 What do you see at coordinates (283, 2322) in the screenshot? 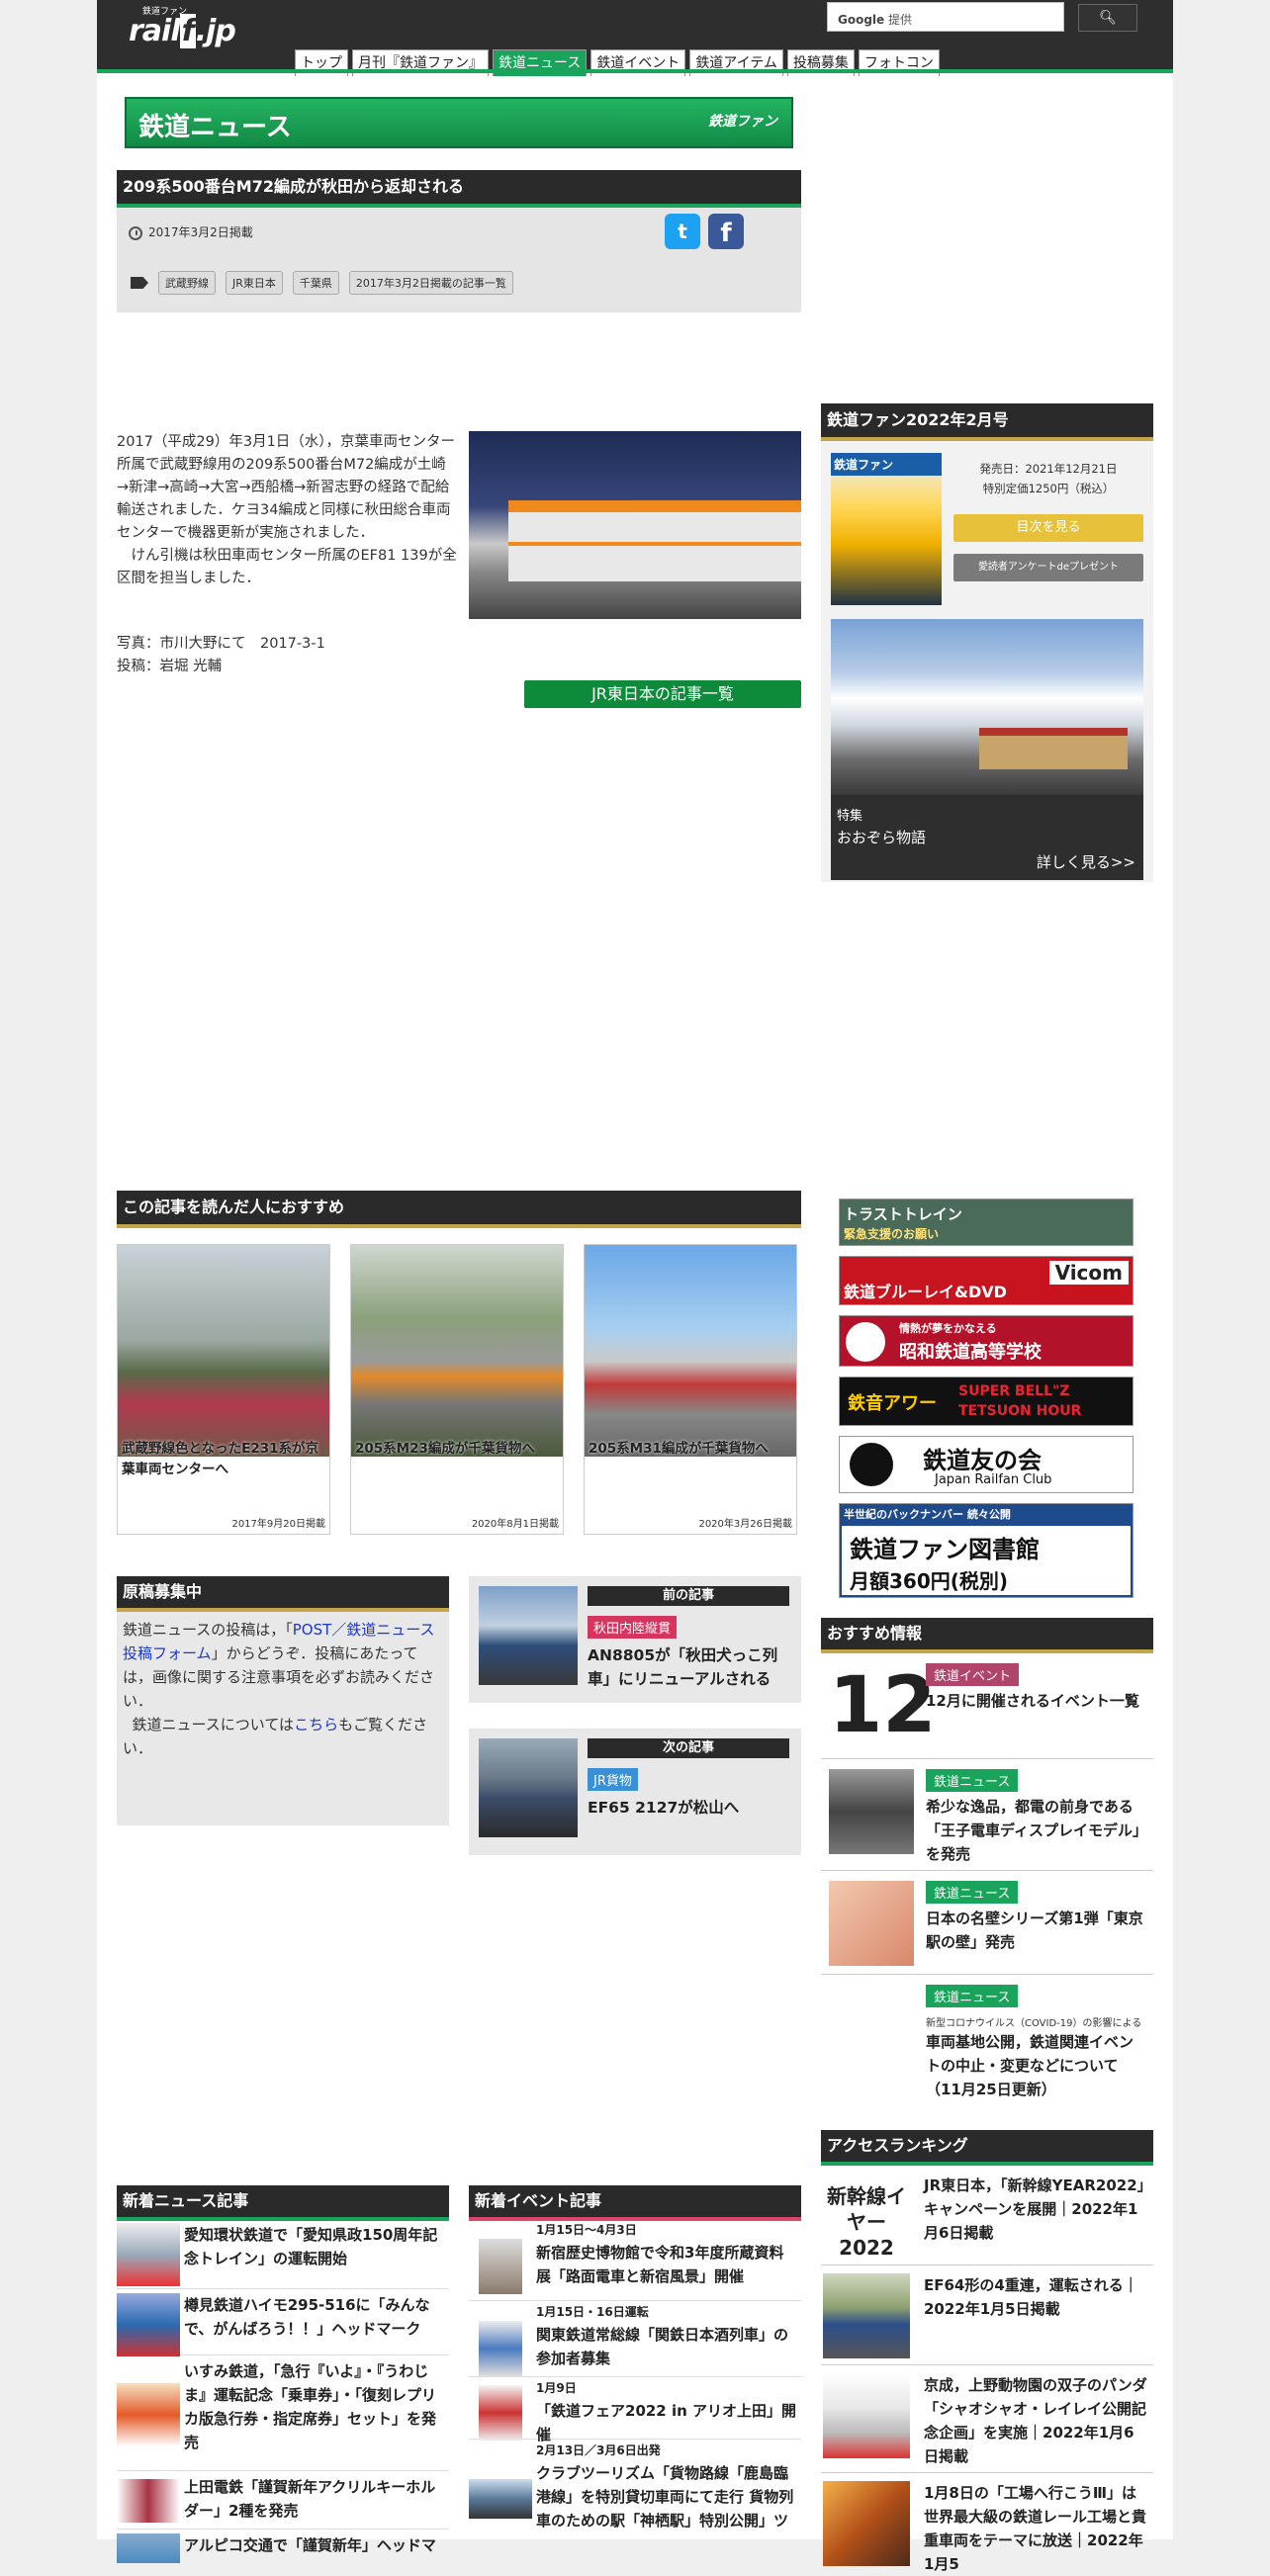
I see `new-news-item: 樽見鉄道ハイモ295-516に「みんなで、がんばろう！！」ヘッドマーク` at bounding box center [283, 2322].